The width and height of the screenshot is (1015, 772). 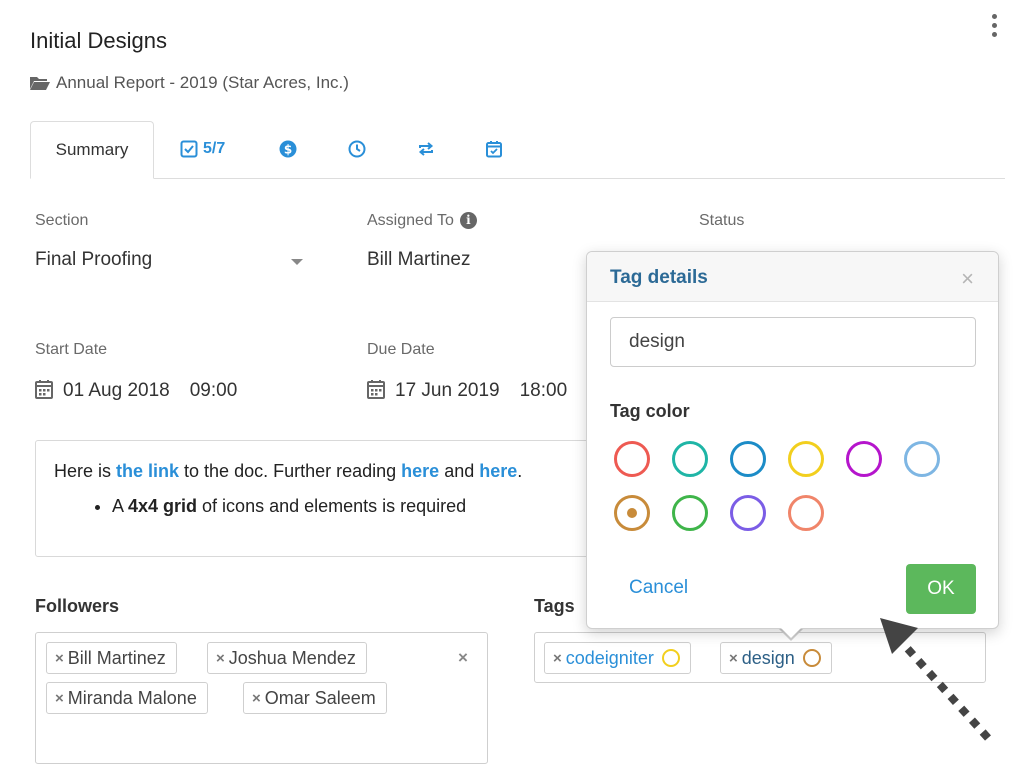 I want to click on follower-chip: × Omar Saleem, so click(x=315, y=698).